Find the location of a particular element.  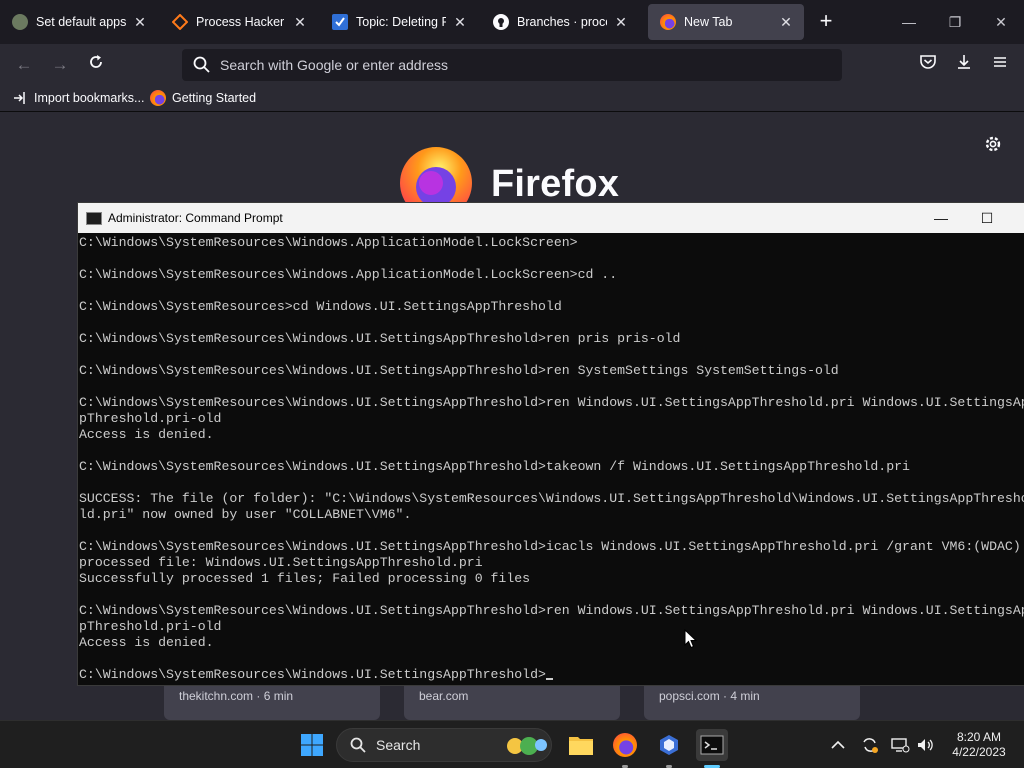

reload-button is located at coordinates (96, 65).